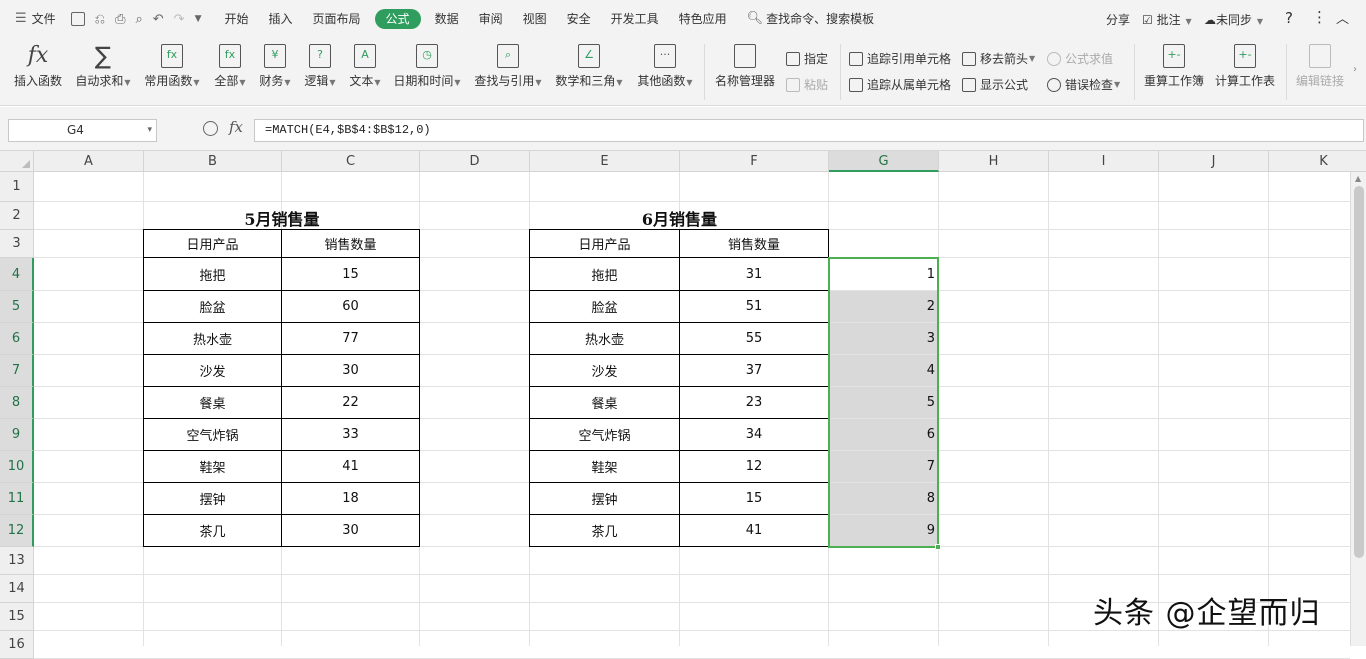 The width and height of the screenshot is (1366, 659). What do you see at coordinates (337, 19) in the screenshot?
I see `tab-page-layout: 页面布局` at bounding box center [337, 19].